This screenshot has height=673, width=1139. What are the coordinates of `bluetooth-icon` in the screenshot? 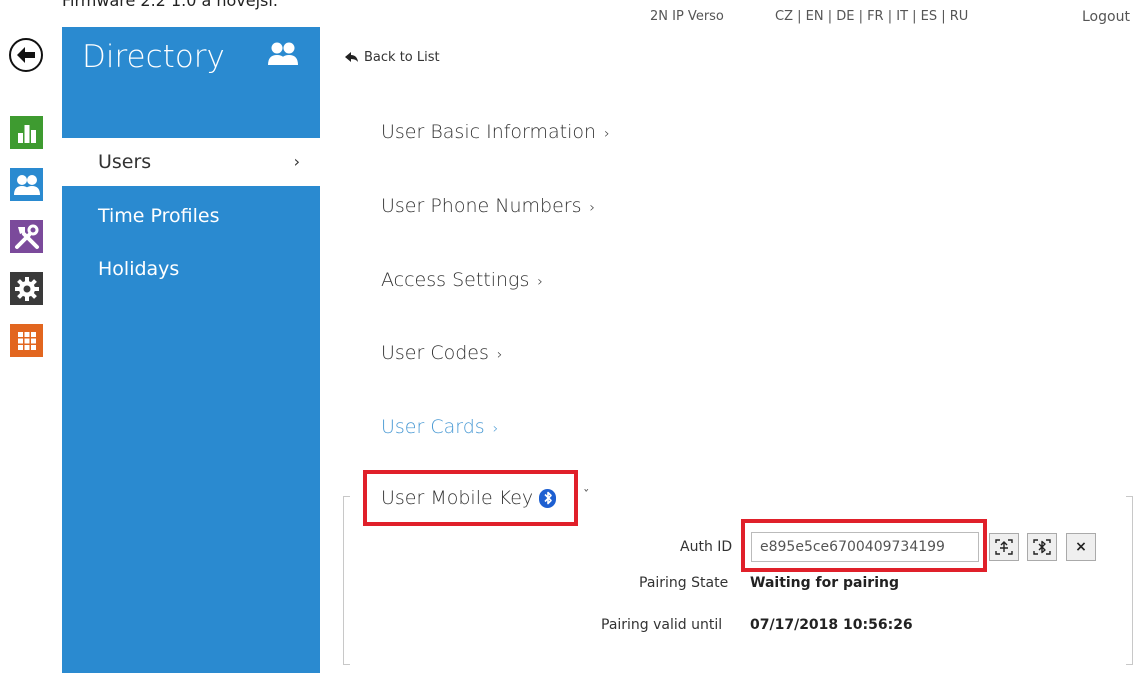 It's located at (548, 498).